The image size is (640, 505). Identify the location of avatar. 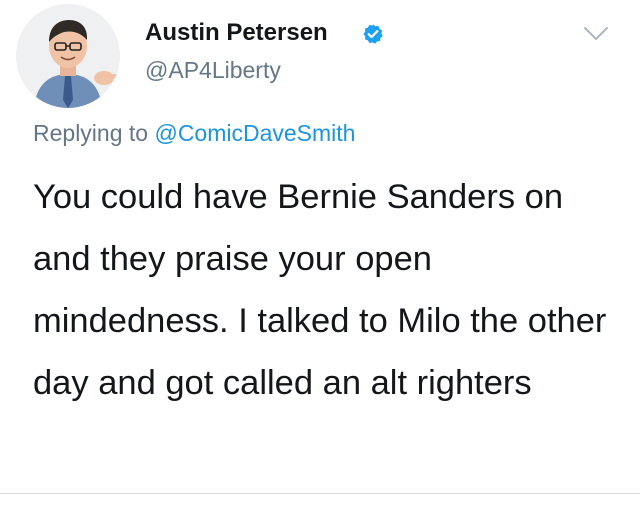
(68, 56).